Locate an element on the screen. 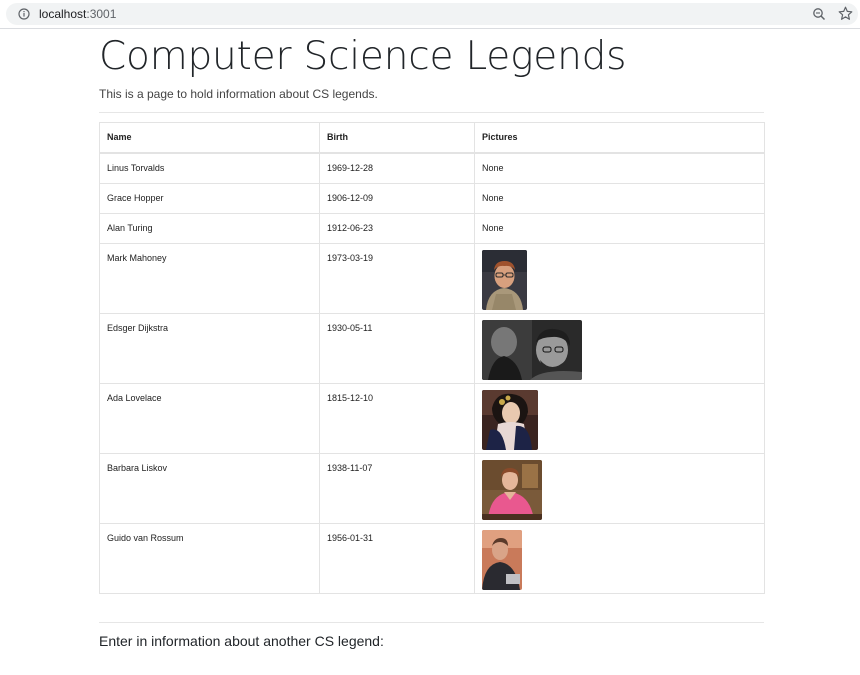 Image resolution: width=860 pixels, height=675 pixels. cell-name: Grace Hopper is located at coordinates (209, 198).